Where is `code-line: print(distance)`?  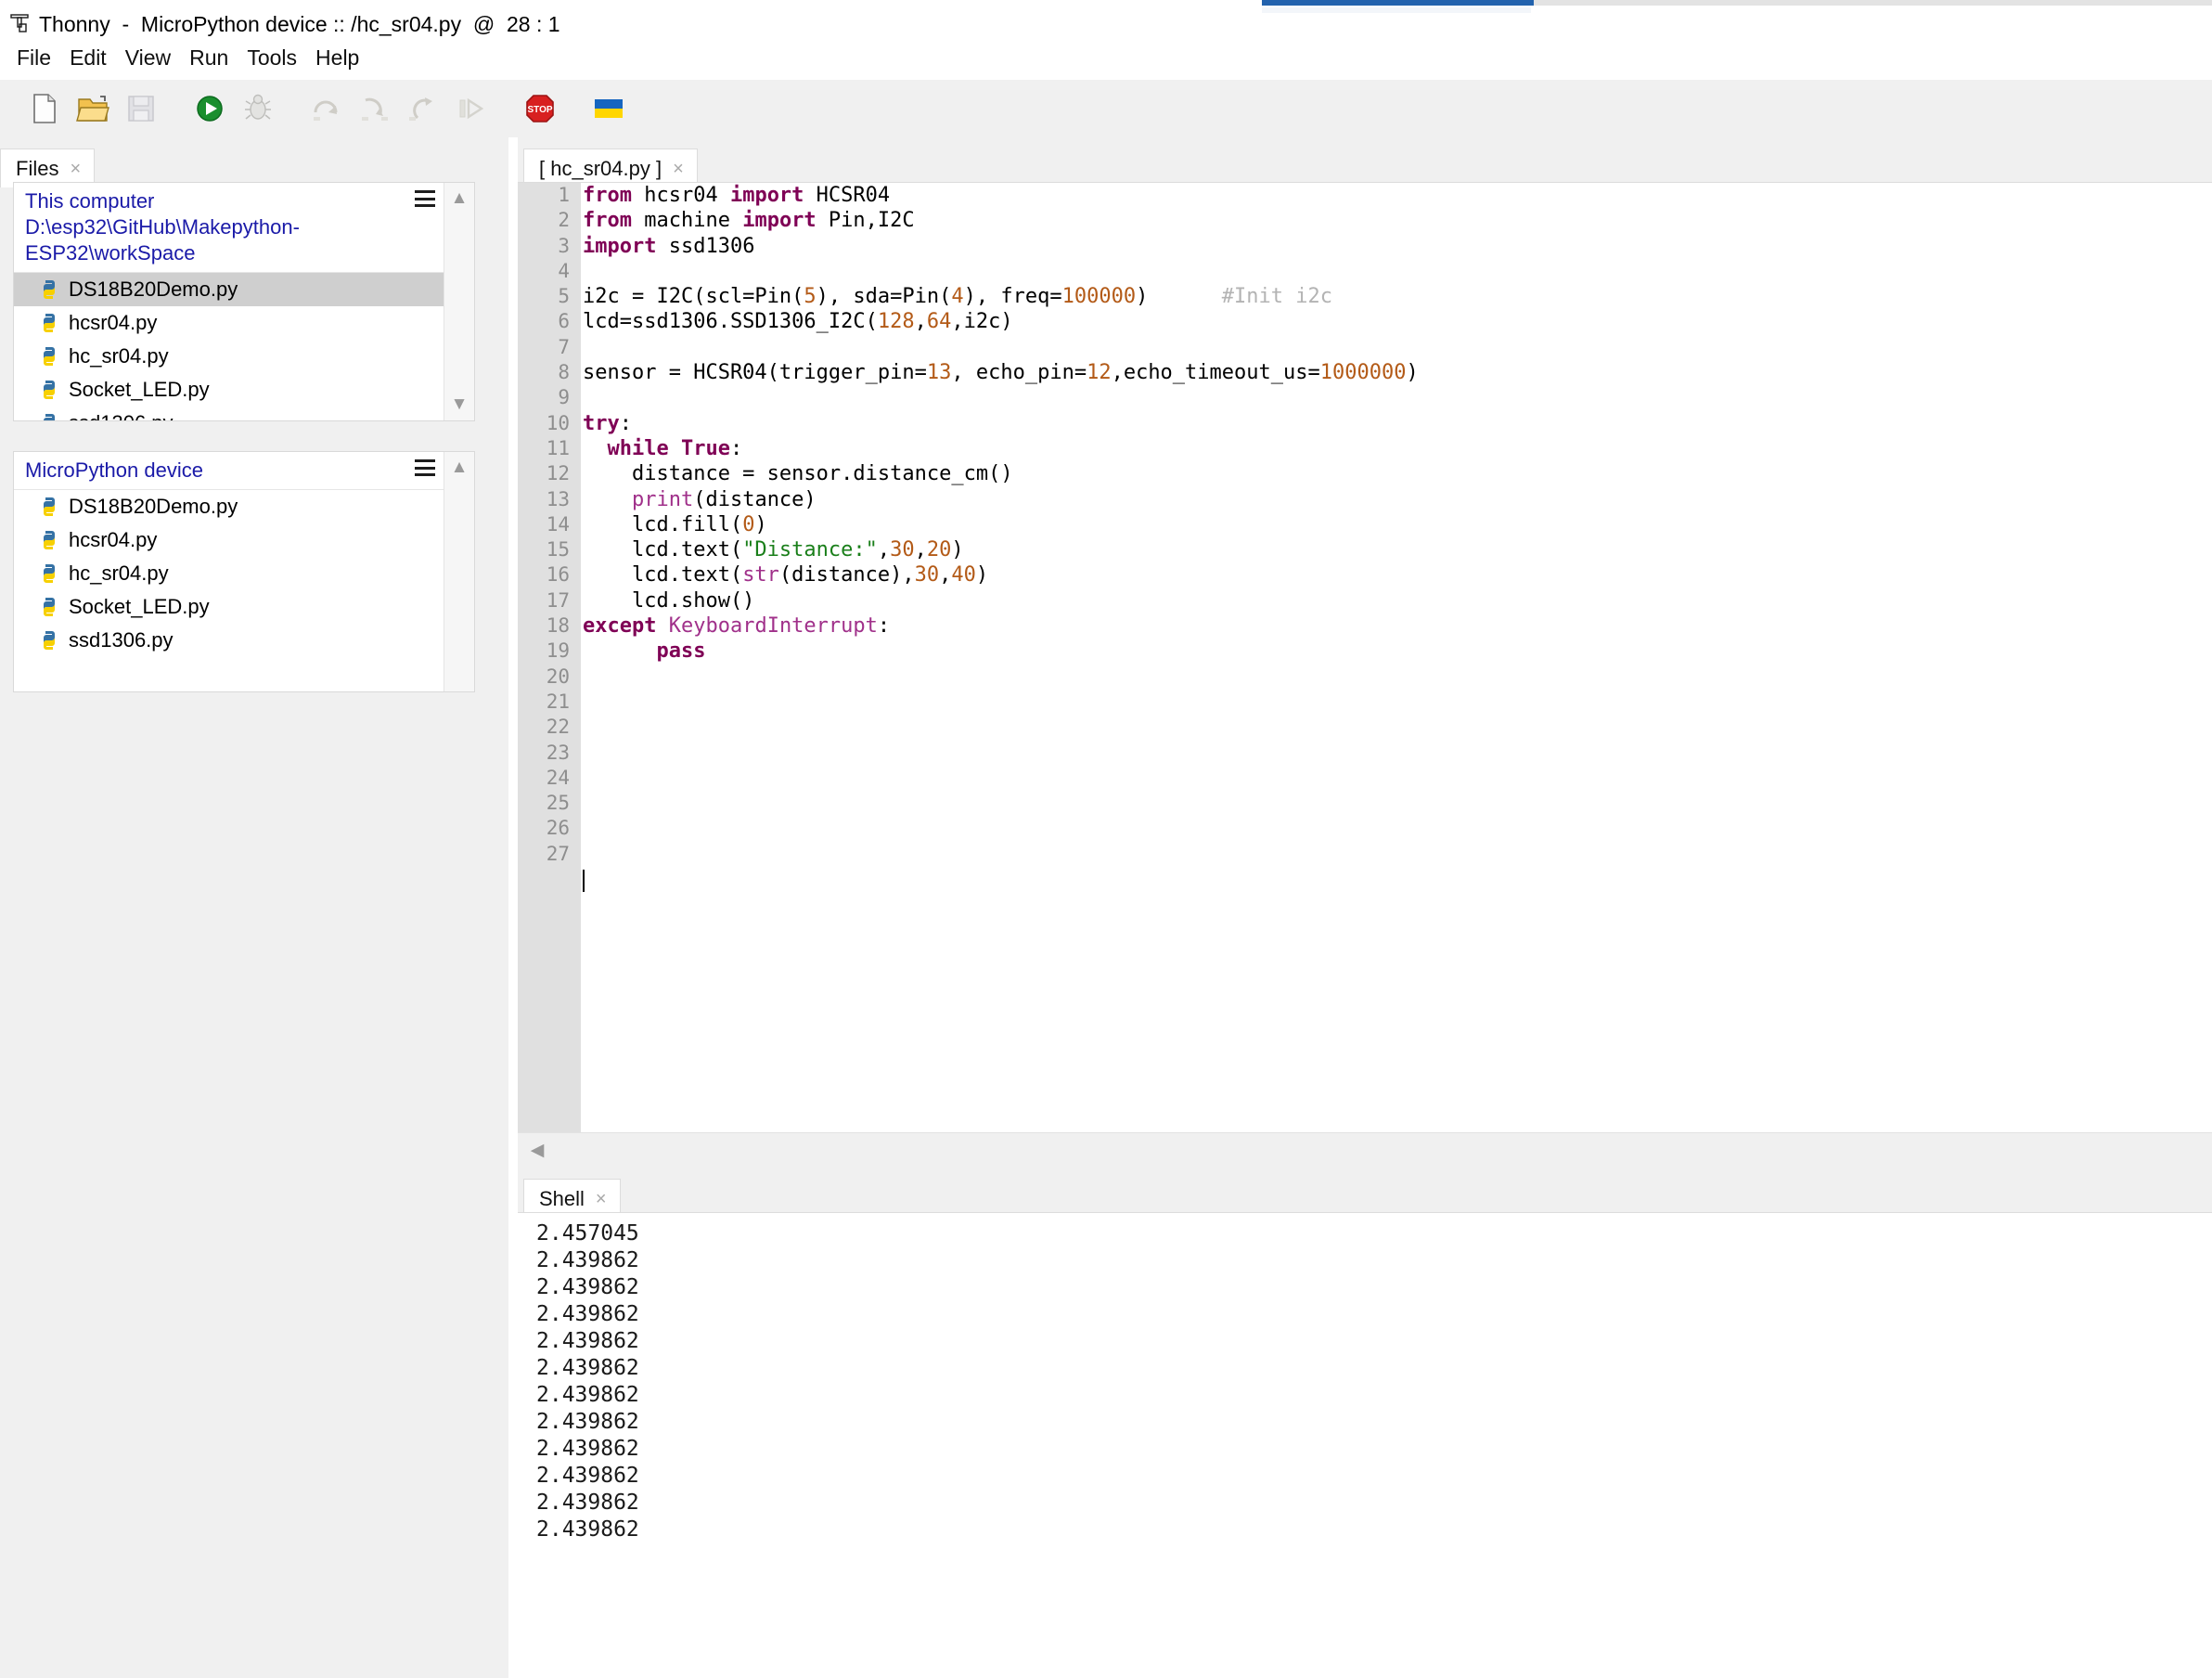 code-line: print(distance) is located at coordinates (1396, 499).